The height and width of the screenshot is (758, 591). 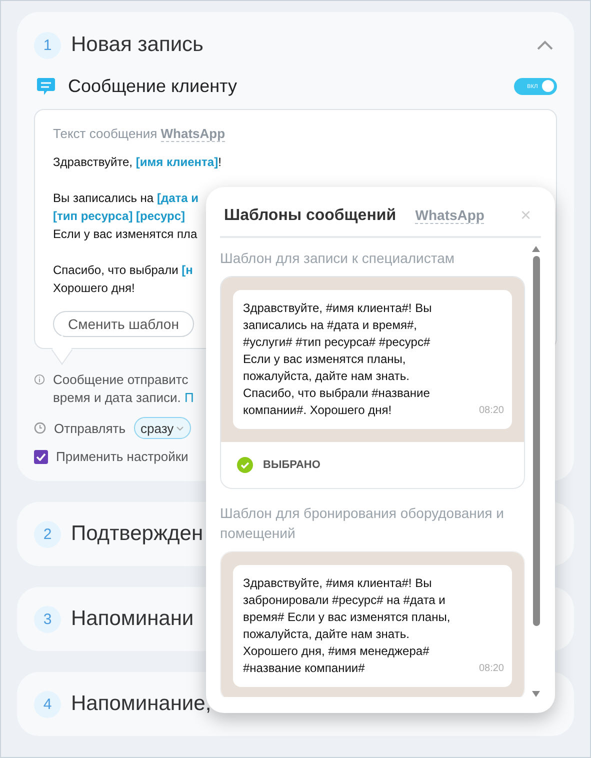 What do you see at coordinates (162, 428) in the screenshot?
I see `send-time-dropdown: сразу` at bounding box center [162, 428].